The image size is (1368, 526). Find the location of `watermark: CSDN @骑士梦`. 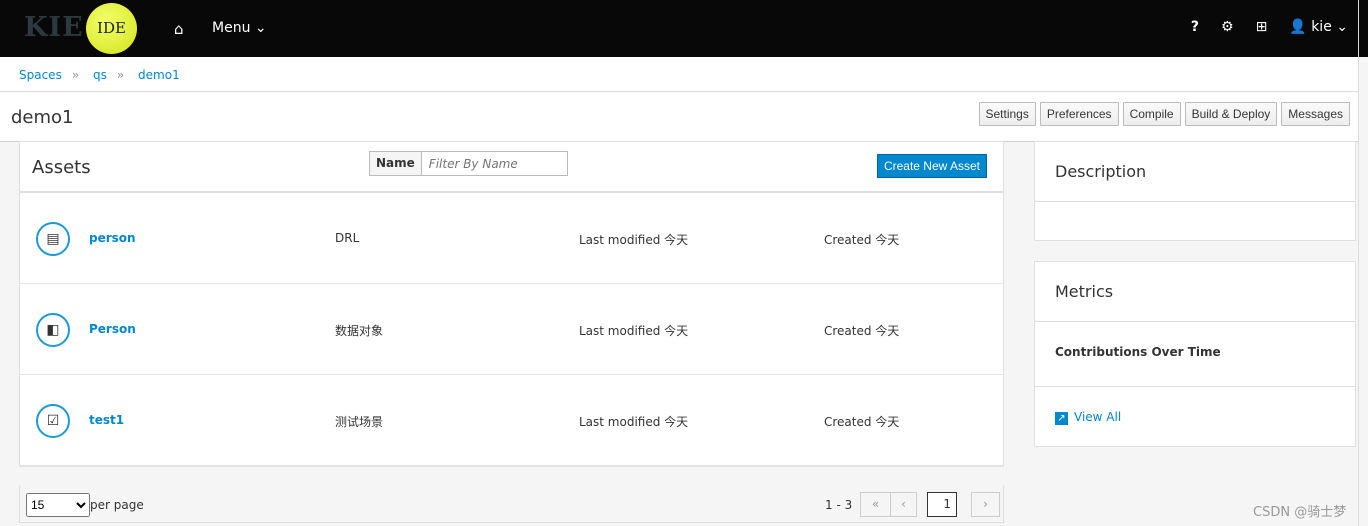

watermark: CSDN @骑士梦 is located at coordinates (1300, 512).